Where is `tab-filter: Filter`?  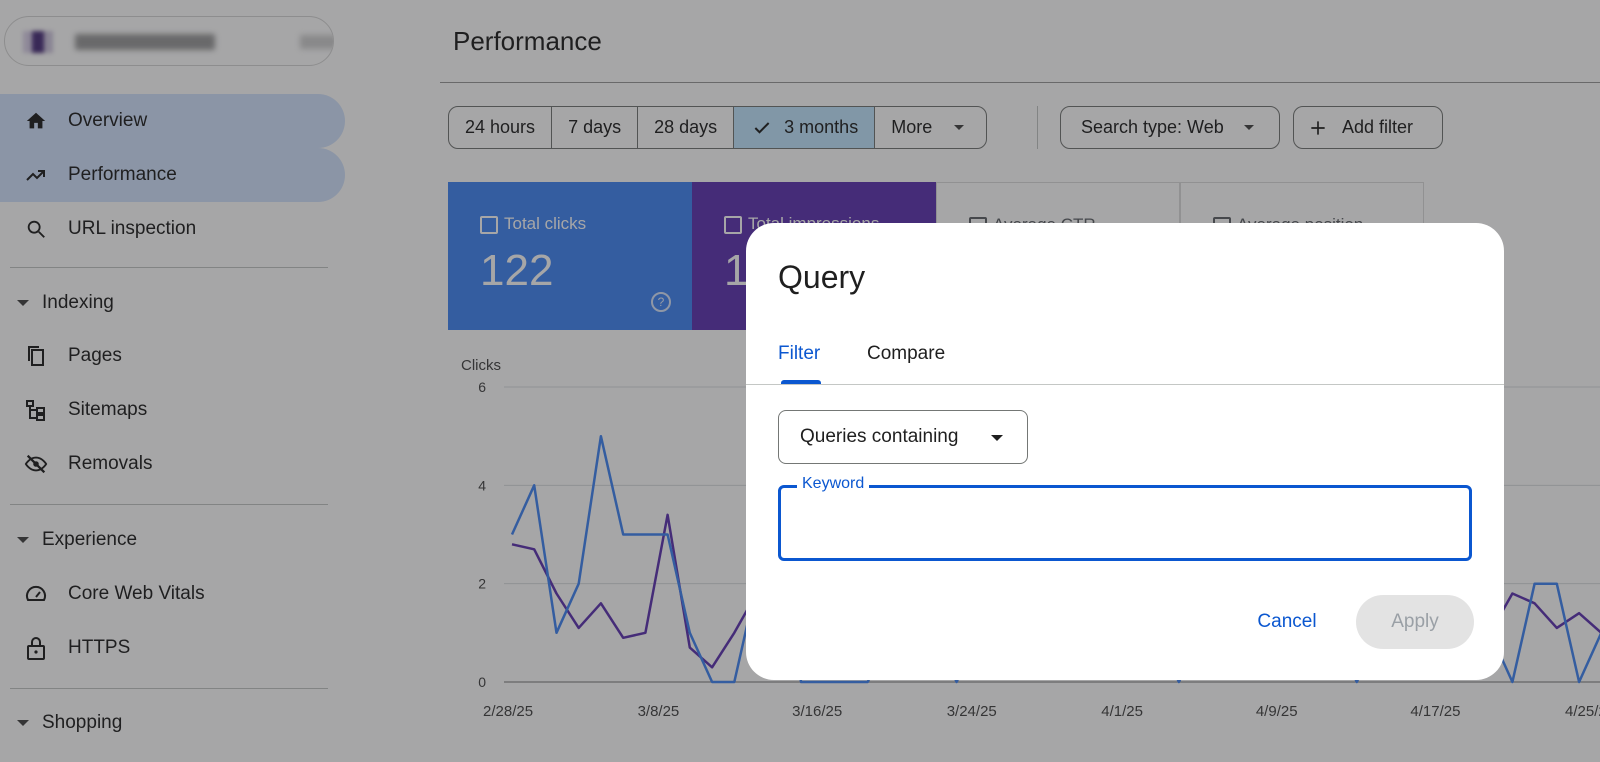
tab-filter: Filter is located at coordinates (799, 354).